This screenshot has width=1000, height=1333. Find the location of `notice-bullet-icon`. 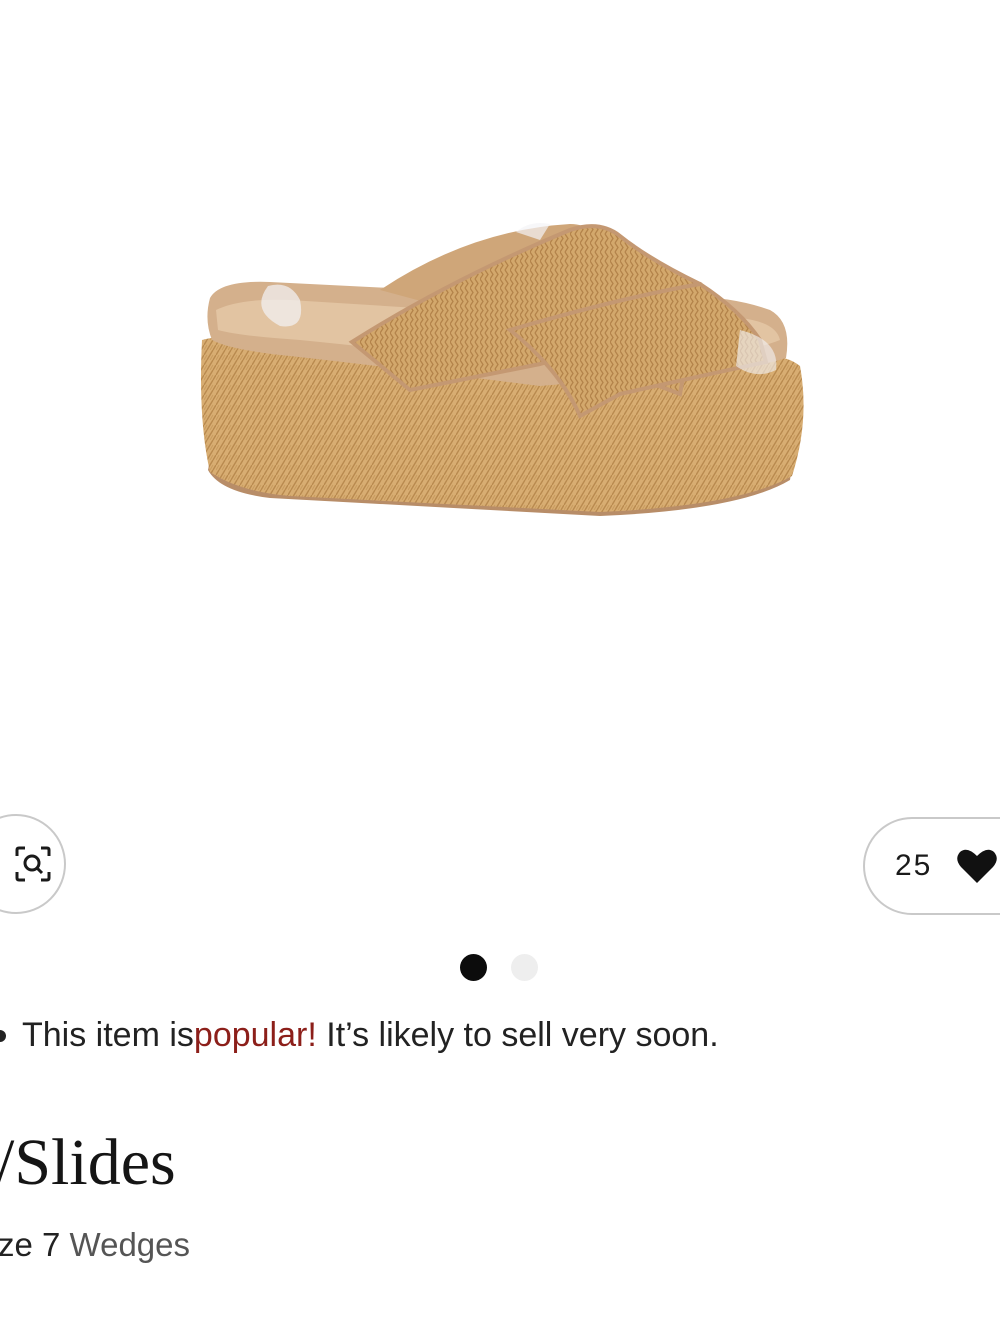

notice-bullet-icon is located at coordinates (3, 1035).